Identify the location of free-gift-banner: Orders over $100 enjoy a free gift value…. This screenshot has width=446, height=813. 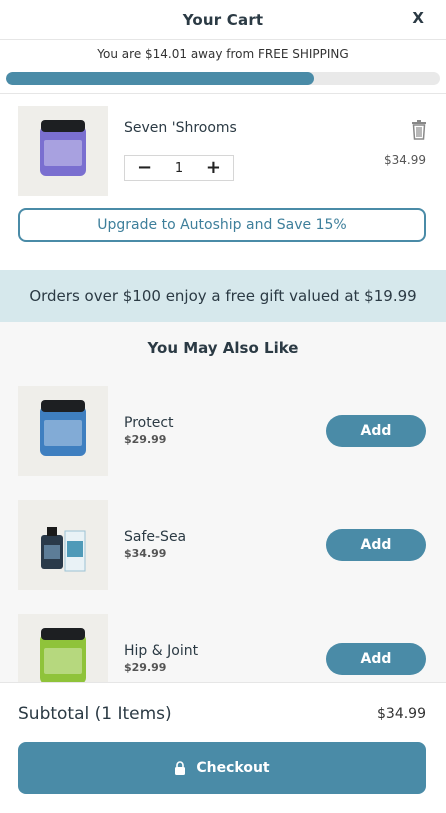
(223, 296).